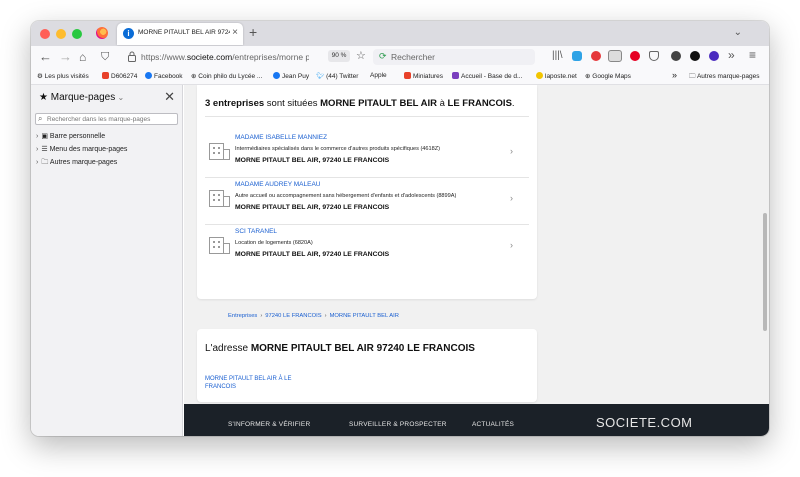 Image resolution: width=800 pixels, height=477 pixels. Describe the element at coordinates (255, 383) in the screenshot. I see `address-link: MORNE PITAULT BEL AIR À LE FRANCOIS` at that location.